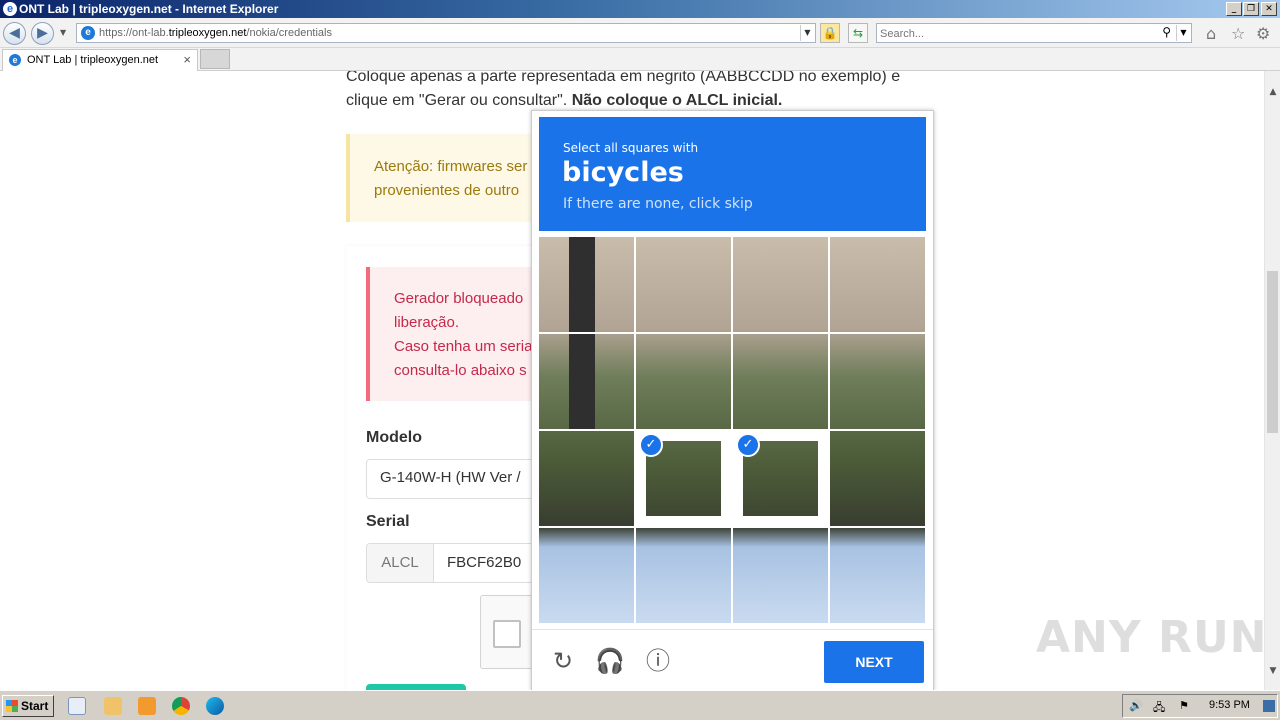 The image size is (1280, 720). What do you see at coordinates (610, 661) in the screenshot?
I see `audio-headphones-icon: 🎧` at bounding box center [610, 661].